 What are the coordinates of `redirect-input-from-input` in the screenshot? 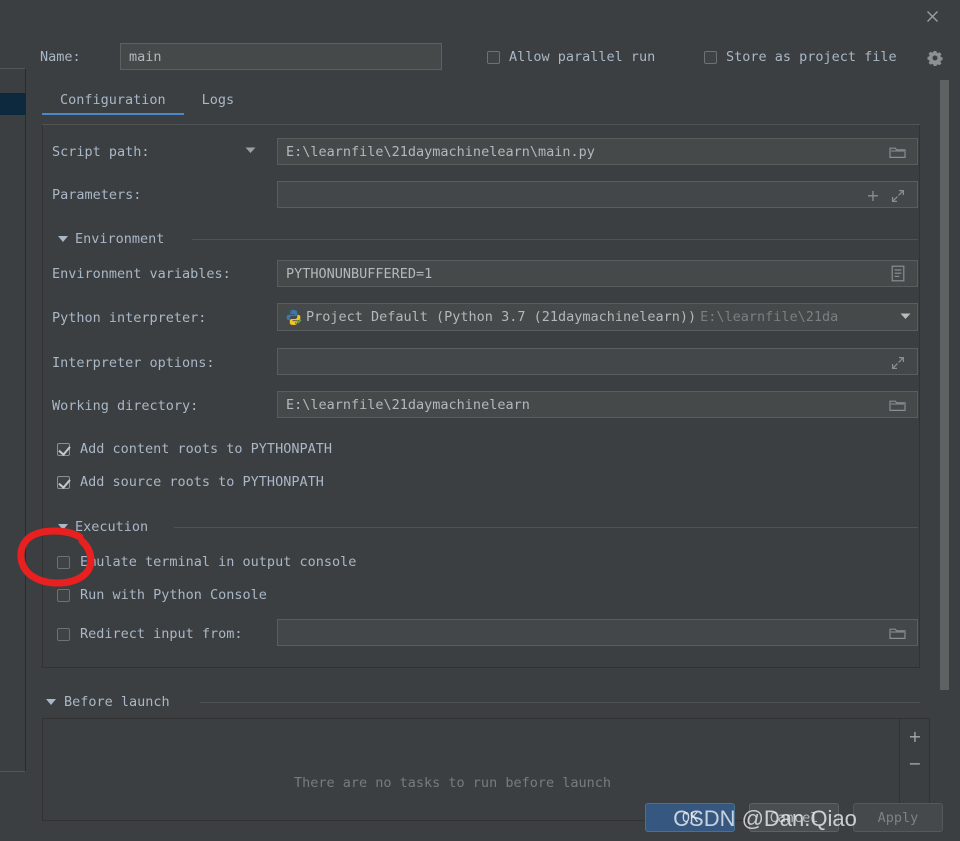 It's located at (597, 632).